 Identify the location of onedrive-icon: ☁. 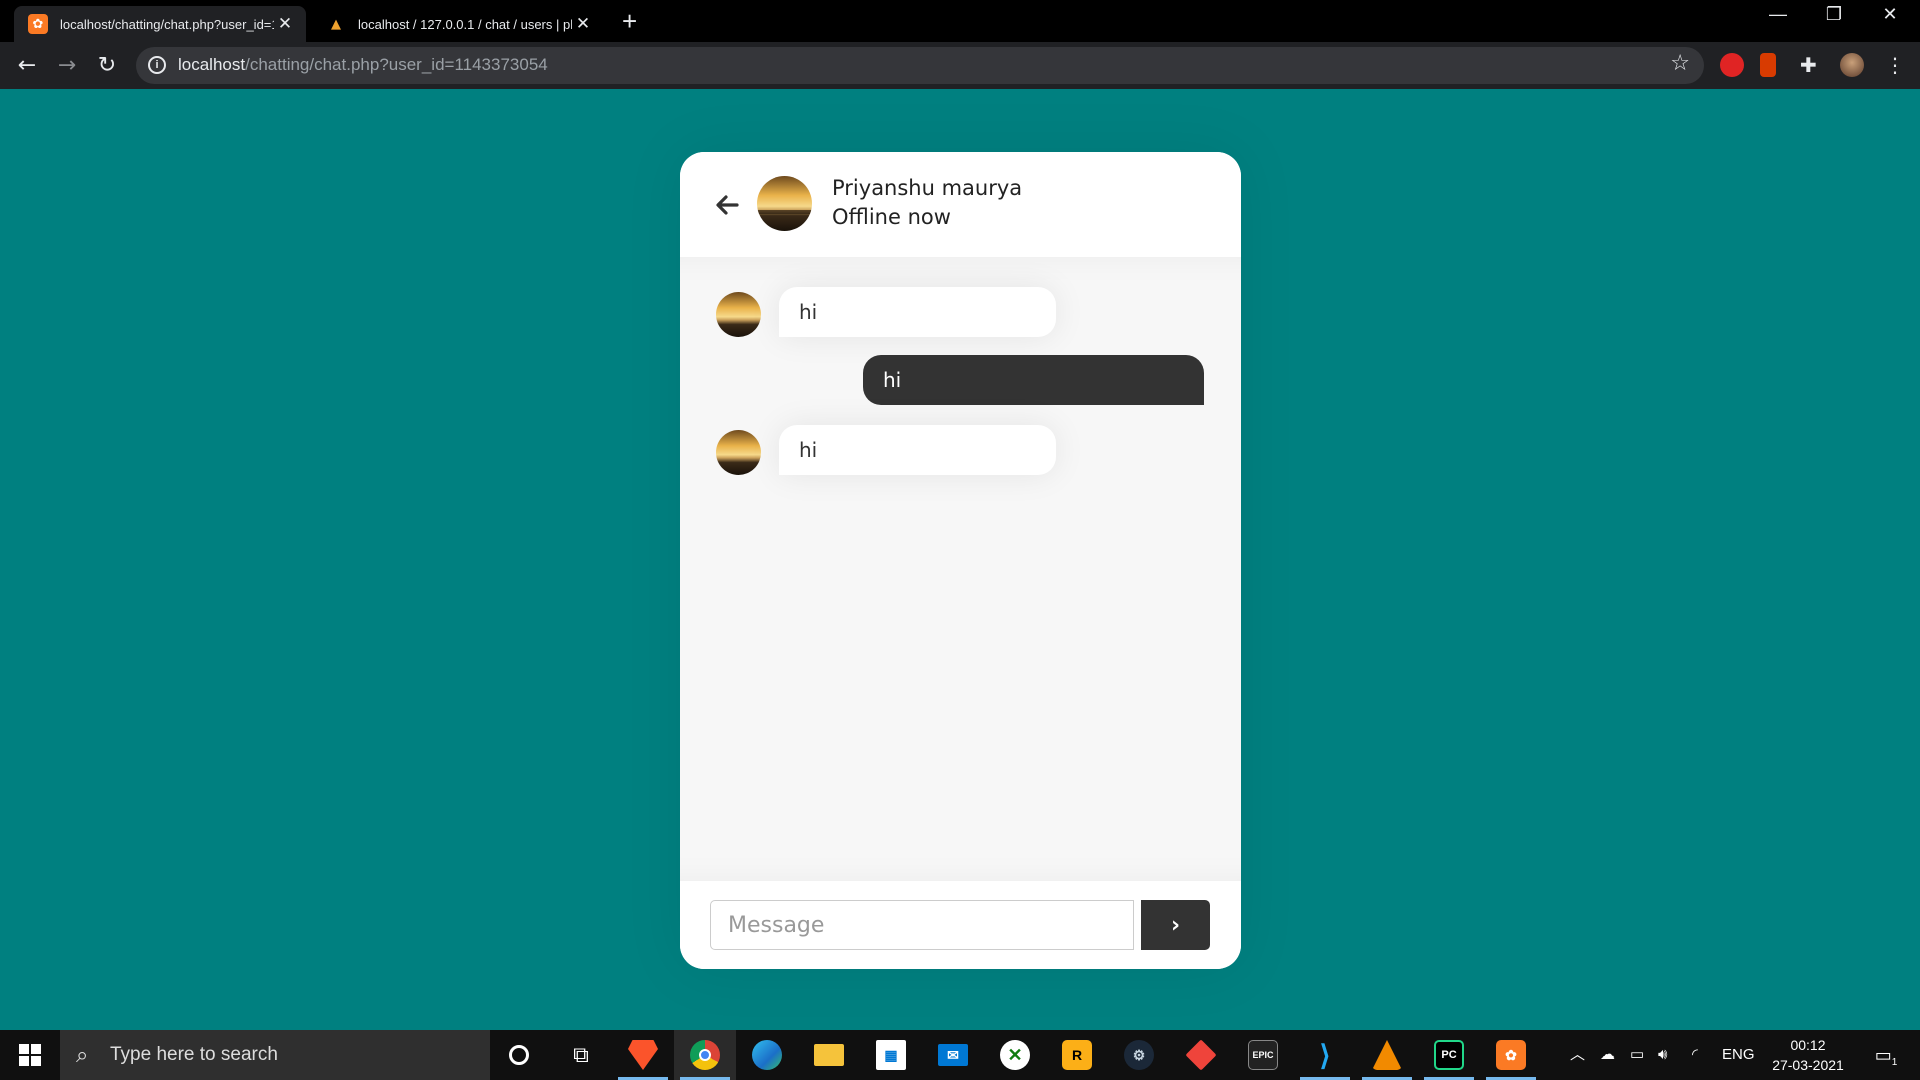
(1607, 1055).